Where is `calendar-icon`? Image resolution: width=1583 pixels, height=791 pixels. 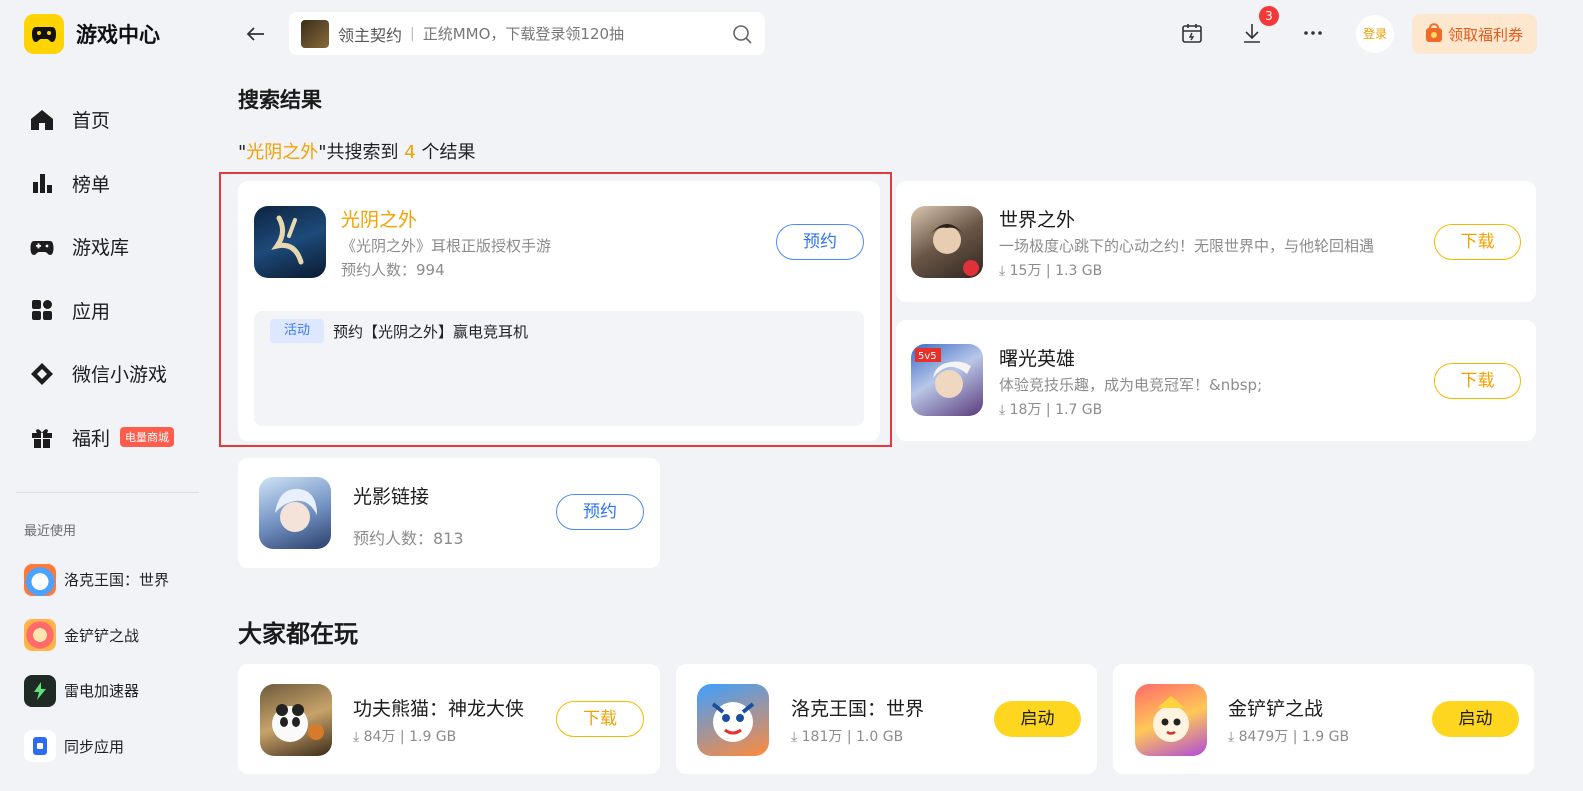
calendar-icon is located at coordinates (1192, 33).